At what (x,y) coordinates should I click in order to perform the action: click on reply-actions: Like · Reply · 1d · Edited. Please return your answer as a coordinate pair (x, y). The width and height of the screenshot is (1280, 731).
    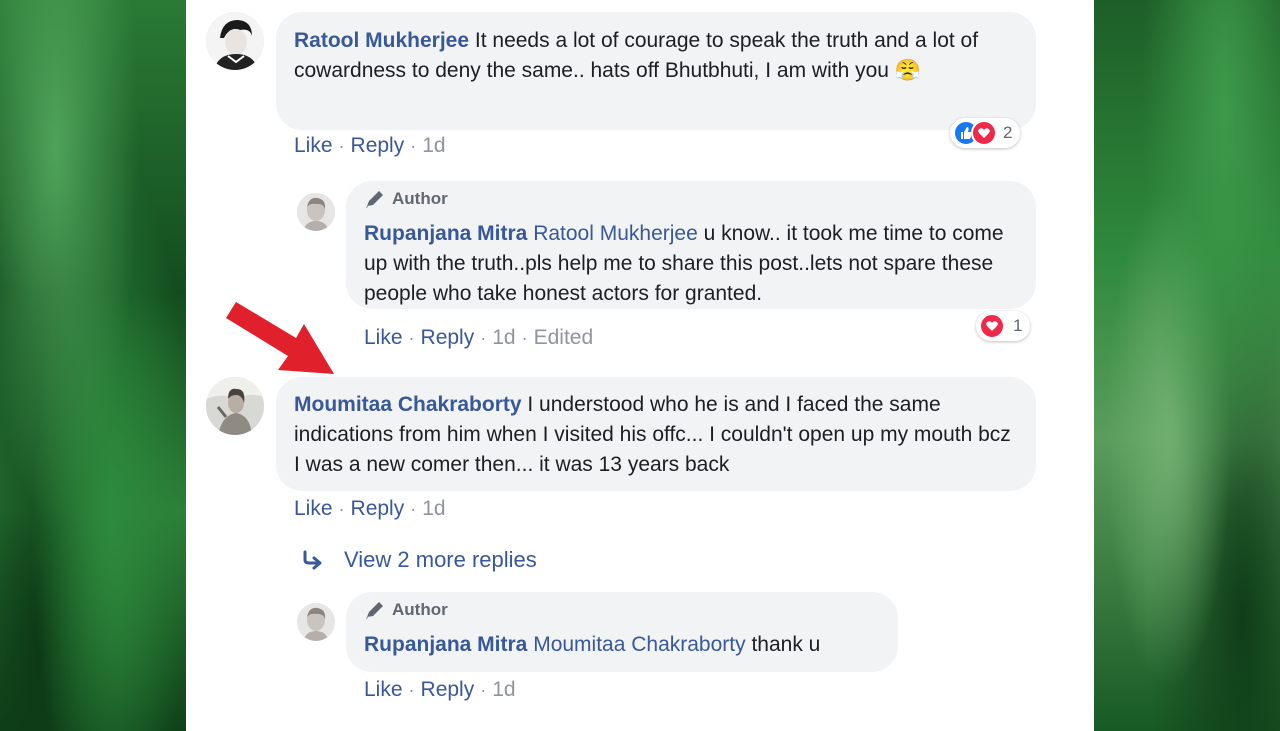
    Looking at the image, I should click on (479, 338).